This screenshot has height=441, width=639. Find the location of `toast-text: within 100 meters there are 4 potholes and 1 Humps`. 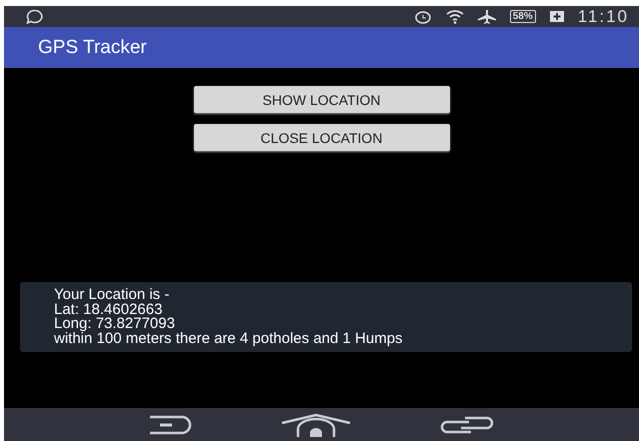

toast-text: within 100 meters there are 4 potholes and 1 Humps is located at coordinates (229, 339).